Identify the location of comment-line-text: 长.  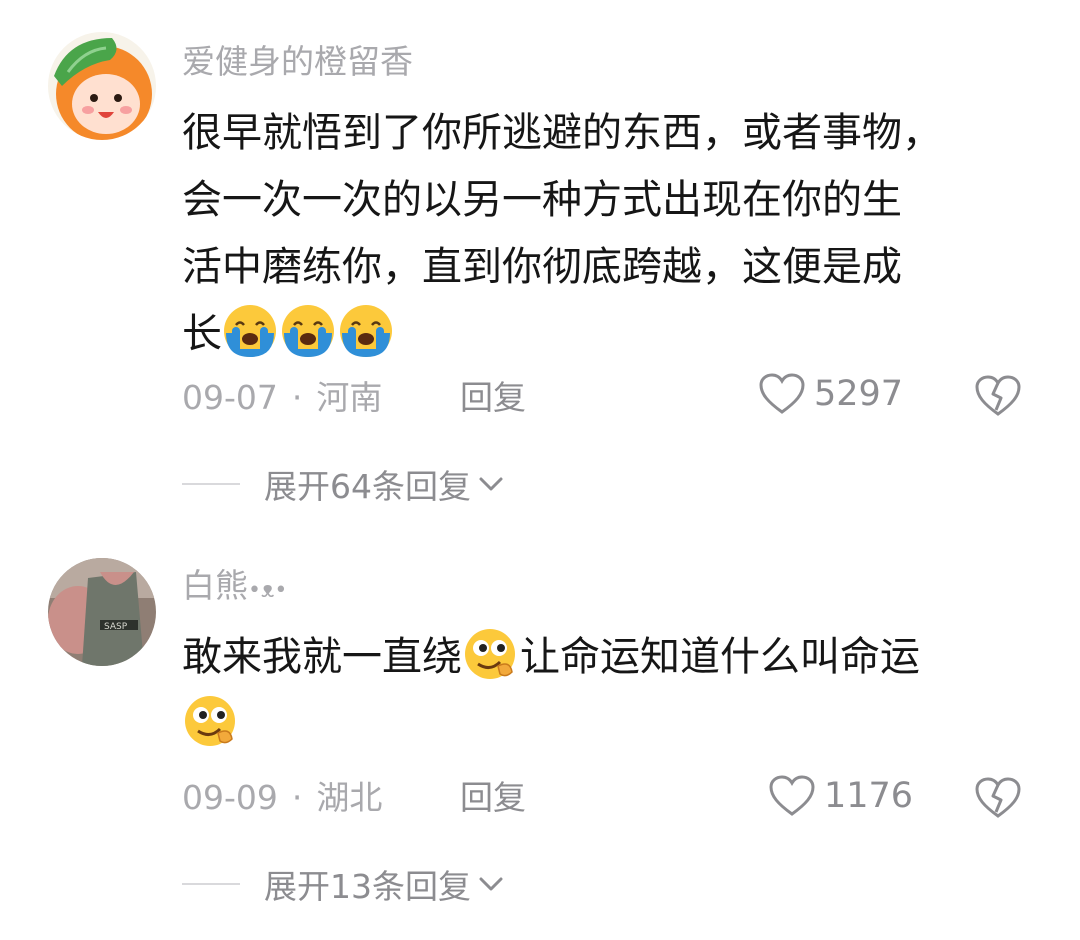
(202, 334).